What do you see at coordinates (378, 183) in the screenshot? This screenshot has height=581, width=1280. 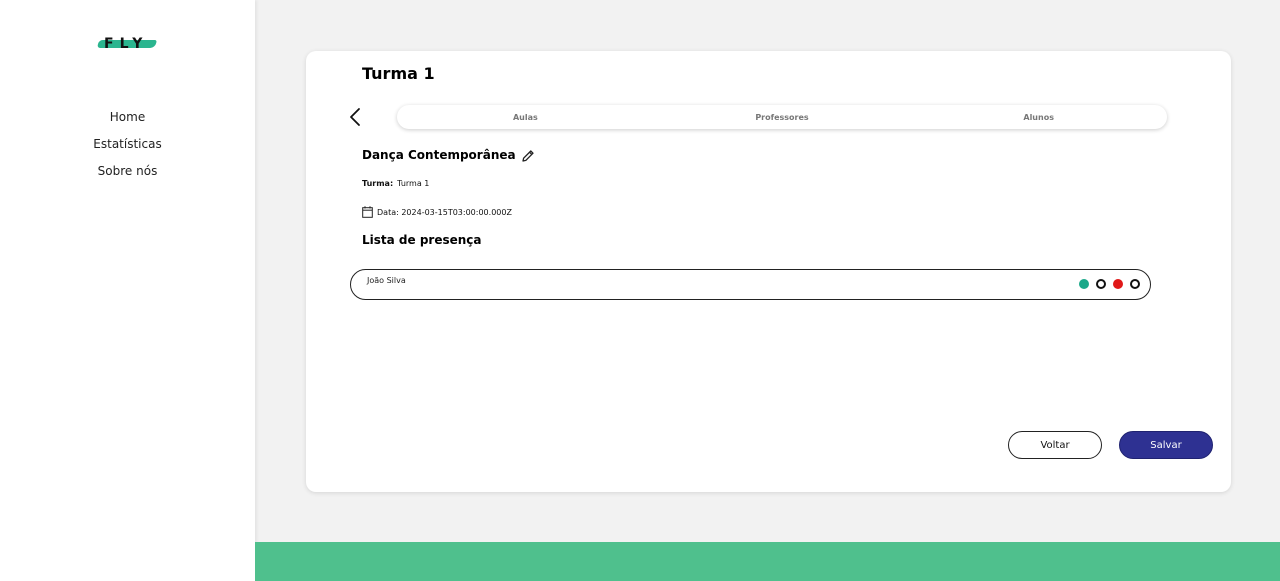 I see `turma-label: Turma:` at bounding box center [378, 183].